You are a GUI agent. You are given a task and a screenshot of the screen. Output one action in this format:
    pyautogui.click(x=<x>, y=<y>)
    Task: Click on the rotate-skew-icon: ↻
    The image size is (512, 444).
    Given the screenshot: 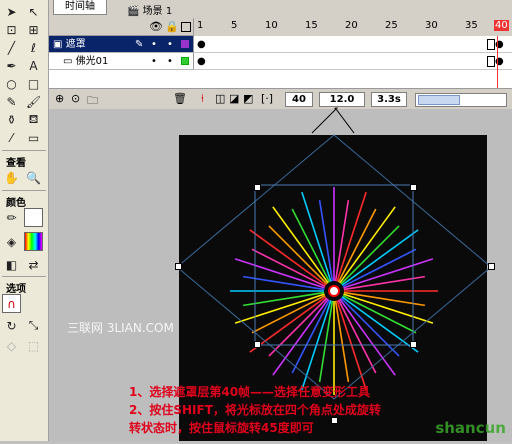 What is the action you would take?
    pyautogui.click(x=11, y=325)
    